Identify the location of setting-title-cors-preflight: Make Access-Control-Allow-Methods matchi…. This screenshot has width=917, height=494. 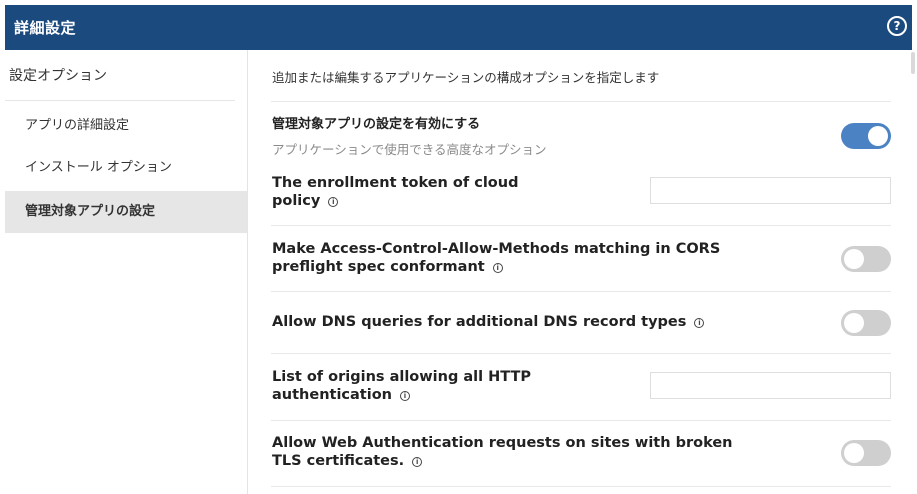
(496, 258).